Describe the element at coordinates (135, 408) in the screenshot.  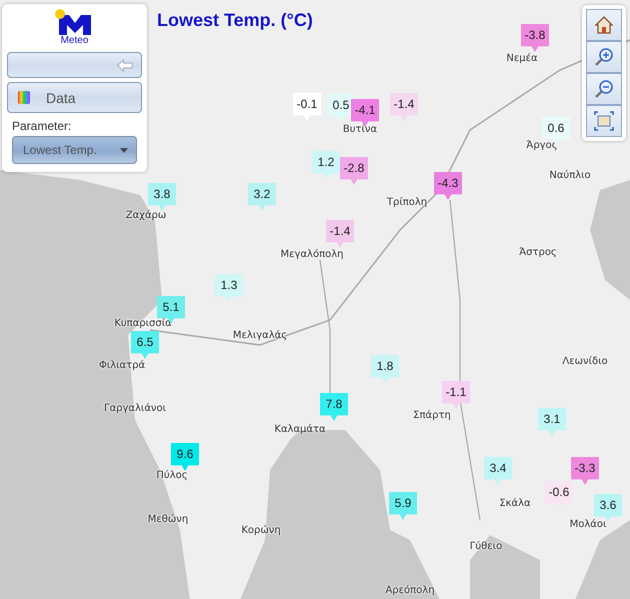
I see `place-label: Γαργαλιάνοι` at that location.